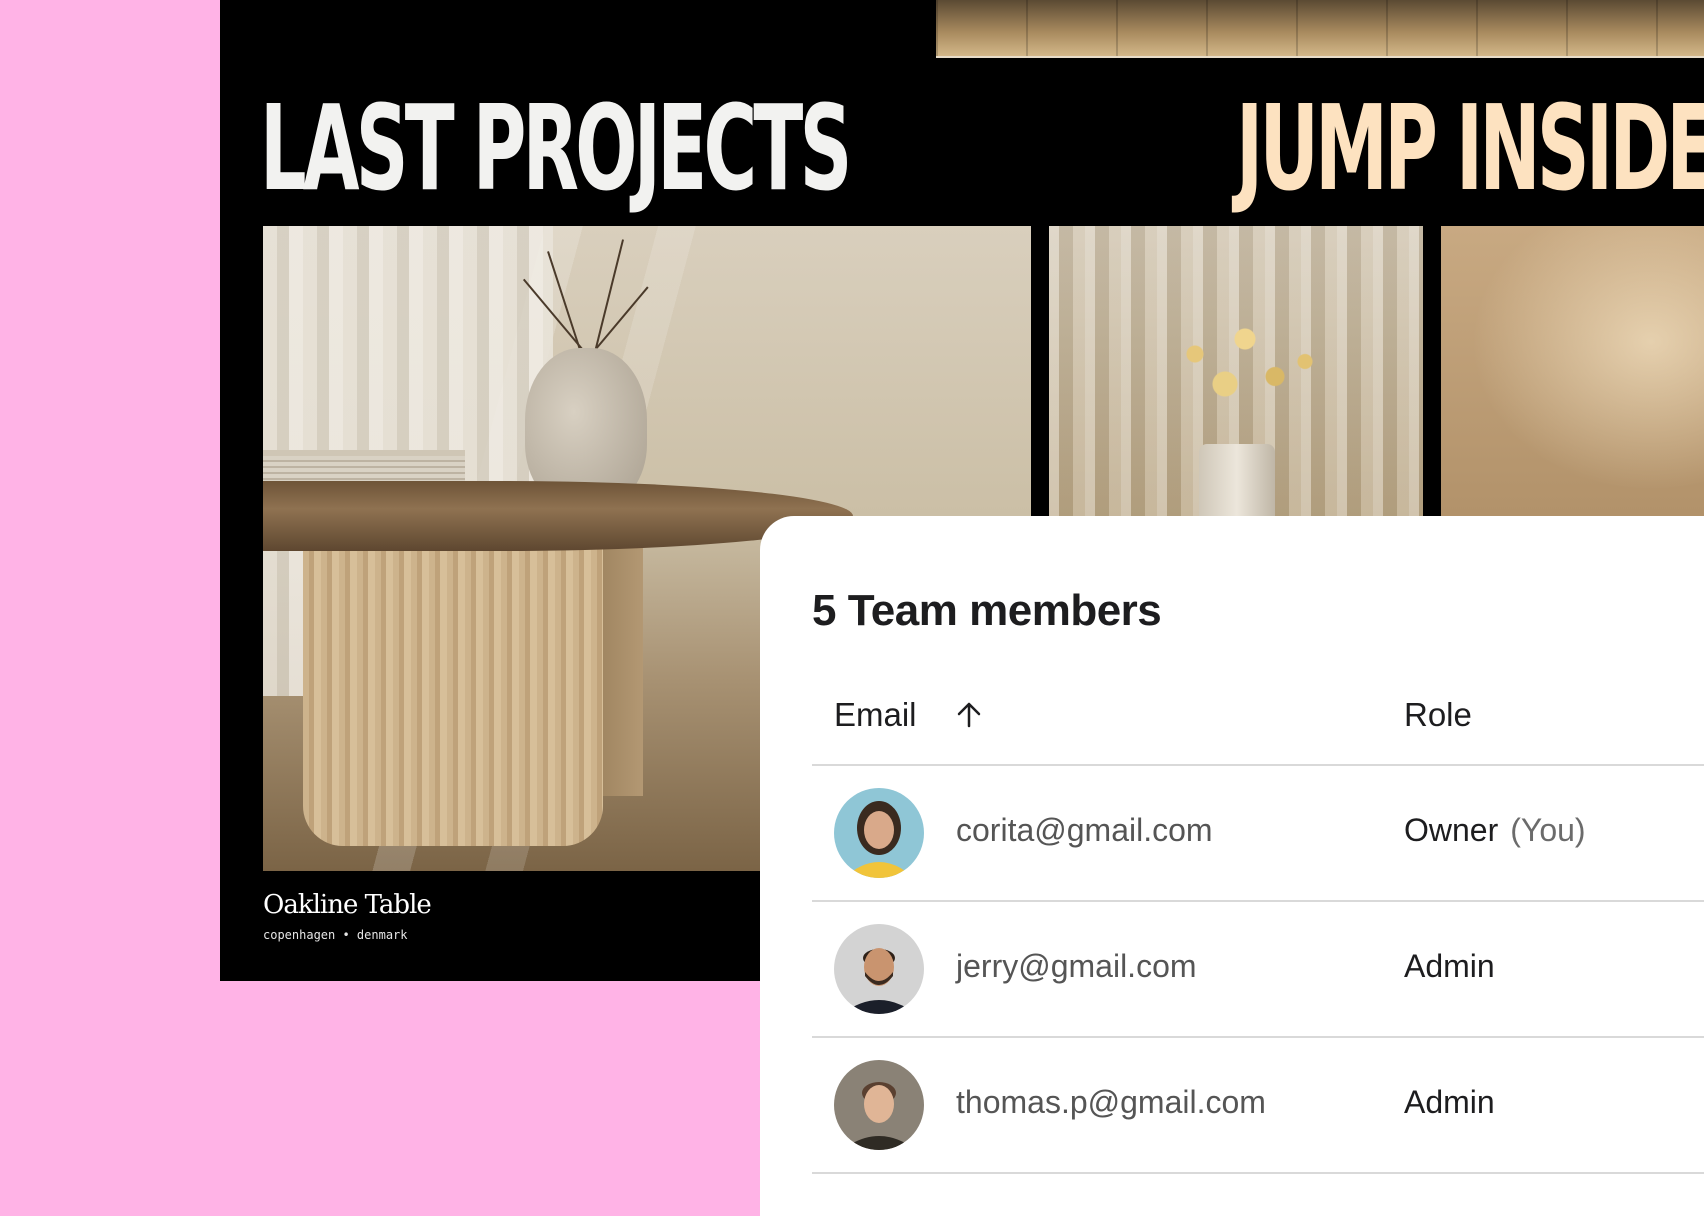 This screenshot has height=1216, width=1704. I want to click on sunlit-room-photo, so click(1572, 371).